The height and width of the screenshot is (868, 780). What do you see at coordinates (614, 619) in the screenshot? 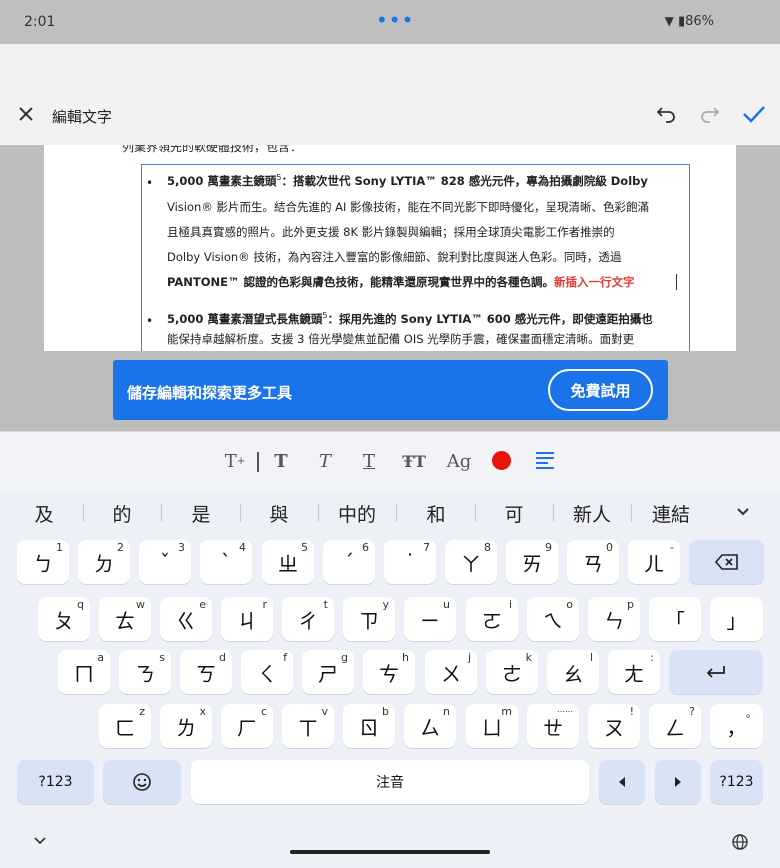
I see `key: ㄣp` at bounding box center [614, 619].